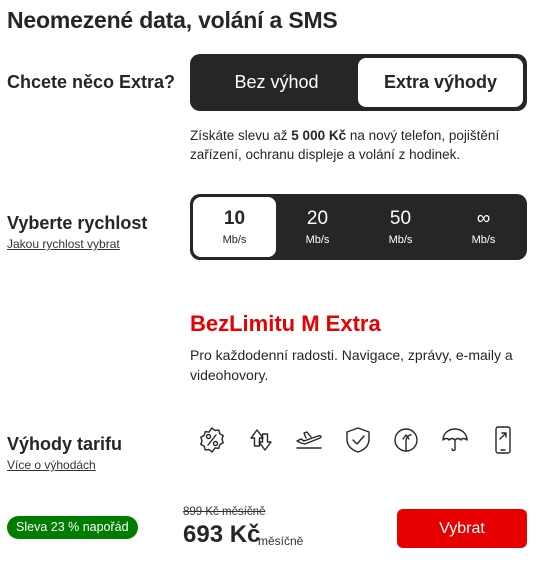 This screenshot has width=540, height=566. What do you see at coordinates (463, 440) in the screenshot?
I see `umbrella-icon` at bounding box center [463, 440].